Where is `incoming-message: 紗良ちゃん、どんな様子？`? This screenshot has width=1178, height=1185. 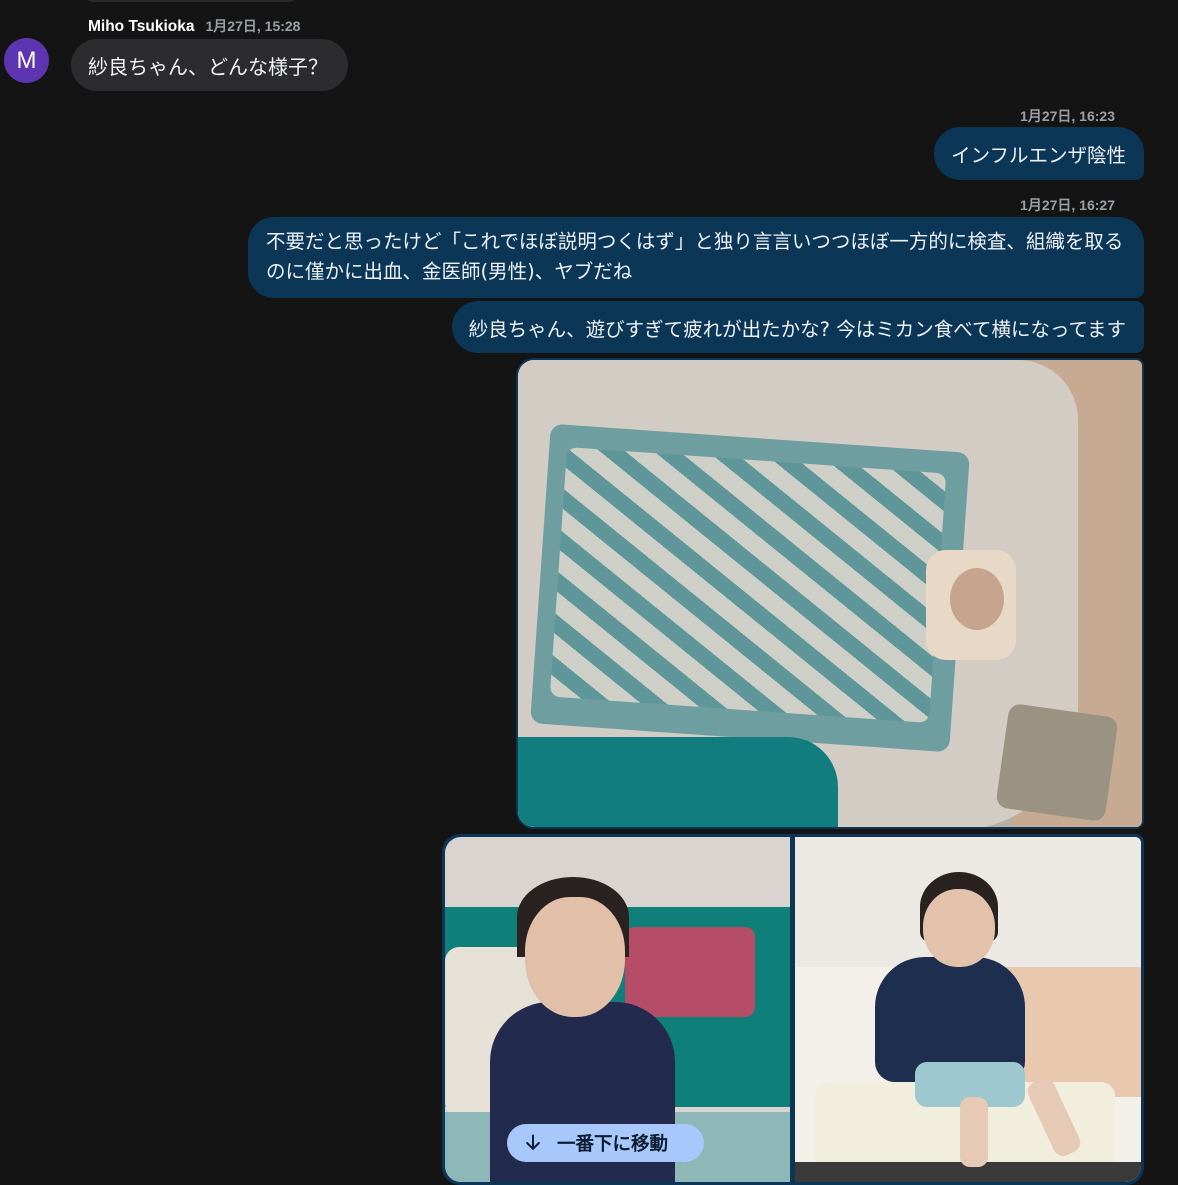
incoming-message: 紗良ちゃん、どんな様子？ is located at coordinates (209, 65).